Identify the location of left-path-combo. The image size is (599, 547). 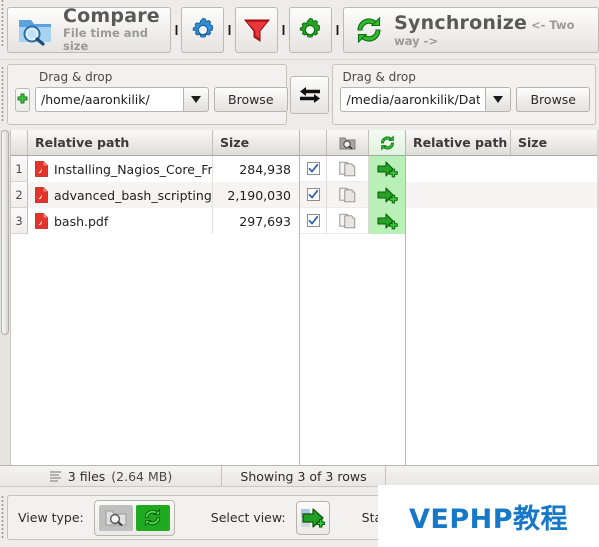
(122, 99).